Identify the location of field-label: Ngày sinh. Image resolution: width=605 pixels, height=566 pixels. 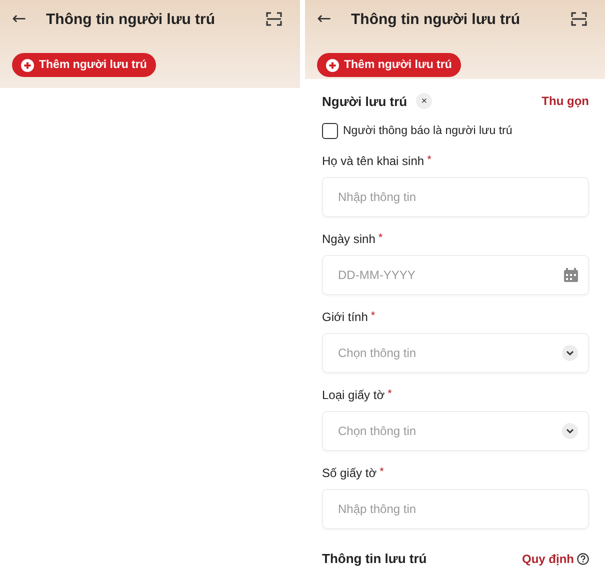
(349, 240).